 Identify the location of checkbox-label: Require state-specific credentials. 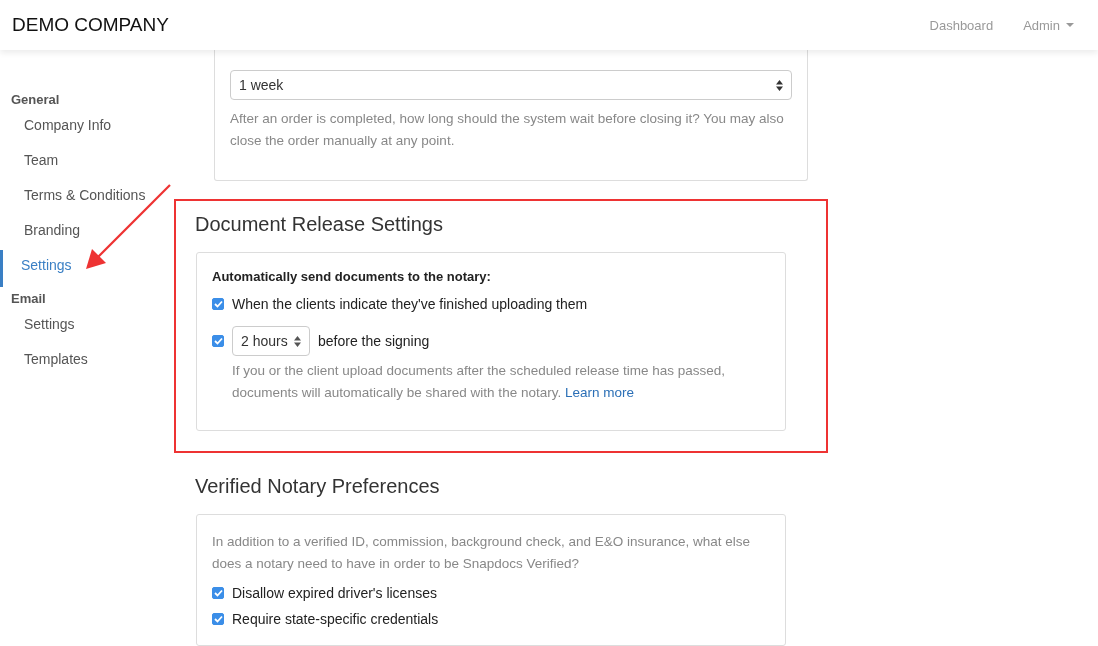
(335, 619).